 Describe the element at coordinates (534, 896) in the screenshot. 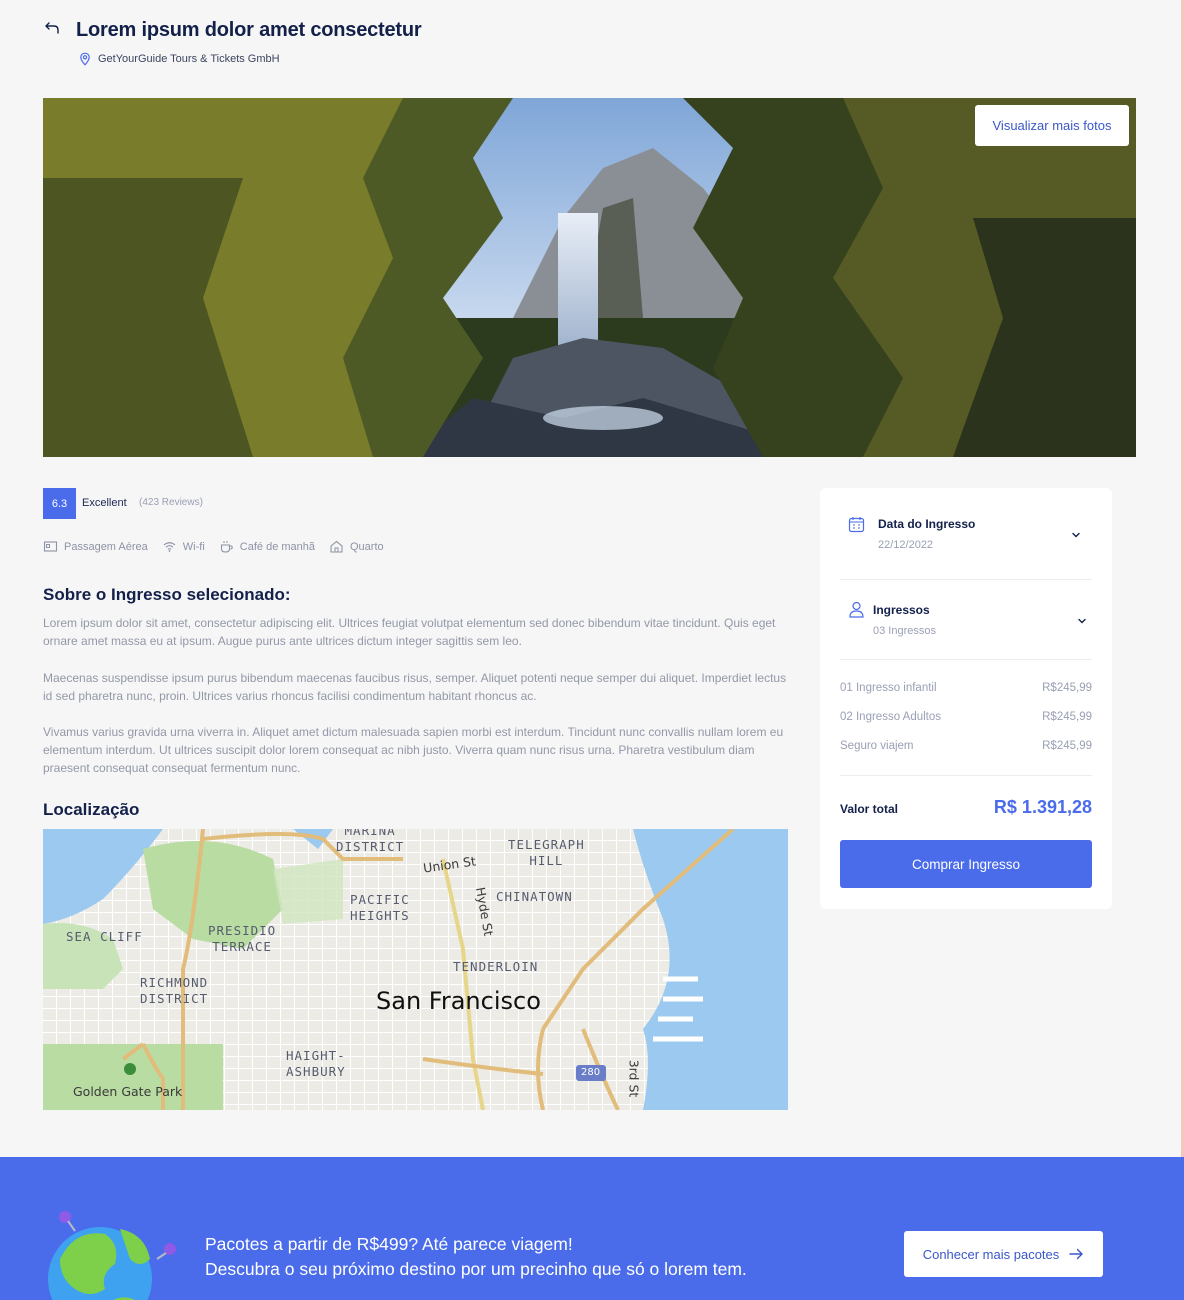

I see `map-label-chinatown: CHINATOWN` at that location.